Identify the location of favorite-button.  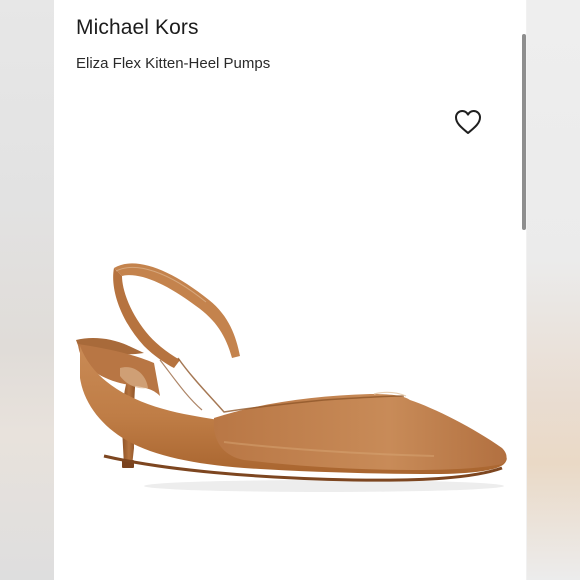
(468, 122).